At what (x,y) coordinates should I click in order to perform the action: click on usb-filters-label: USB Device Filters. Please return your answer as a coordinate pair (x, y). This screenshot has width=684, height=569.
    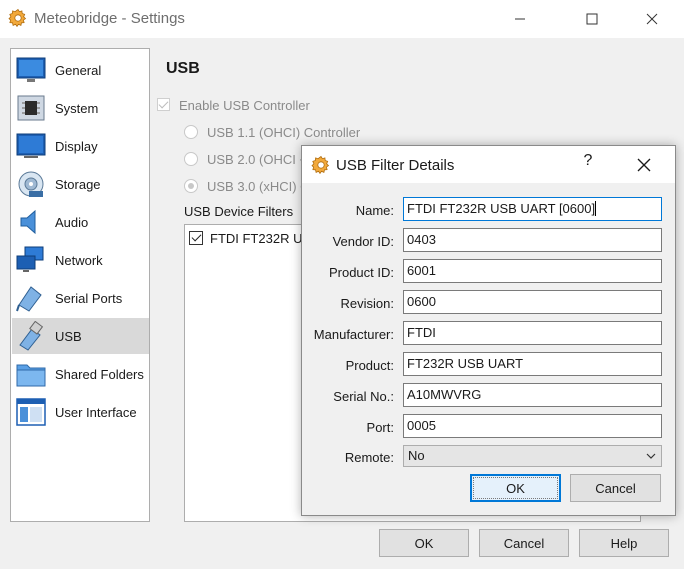
    Looking at the image, I should click on (239, 211).